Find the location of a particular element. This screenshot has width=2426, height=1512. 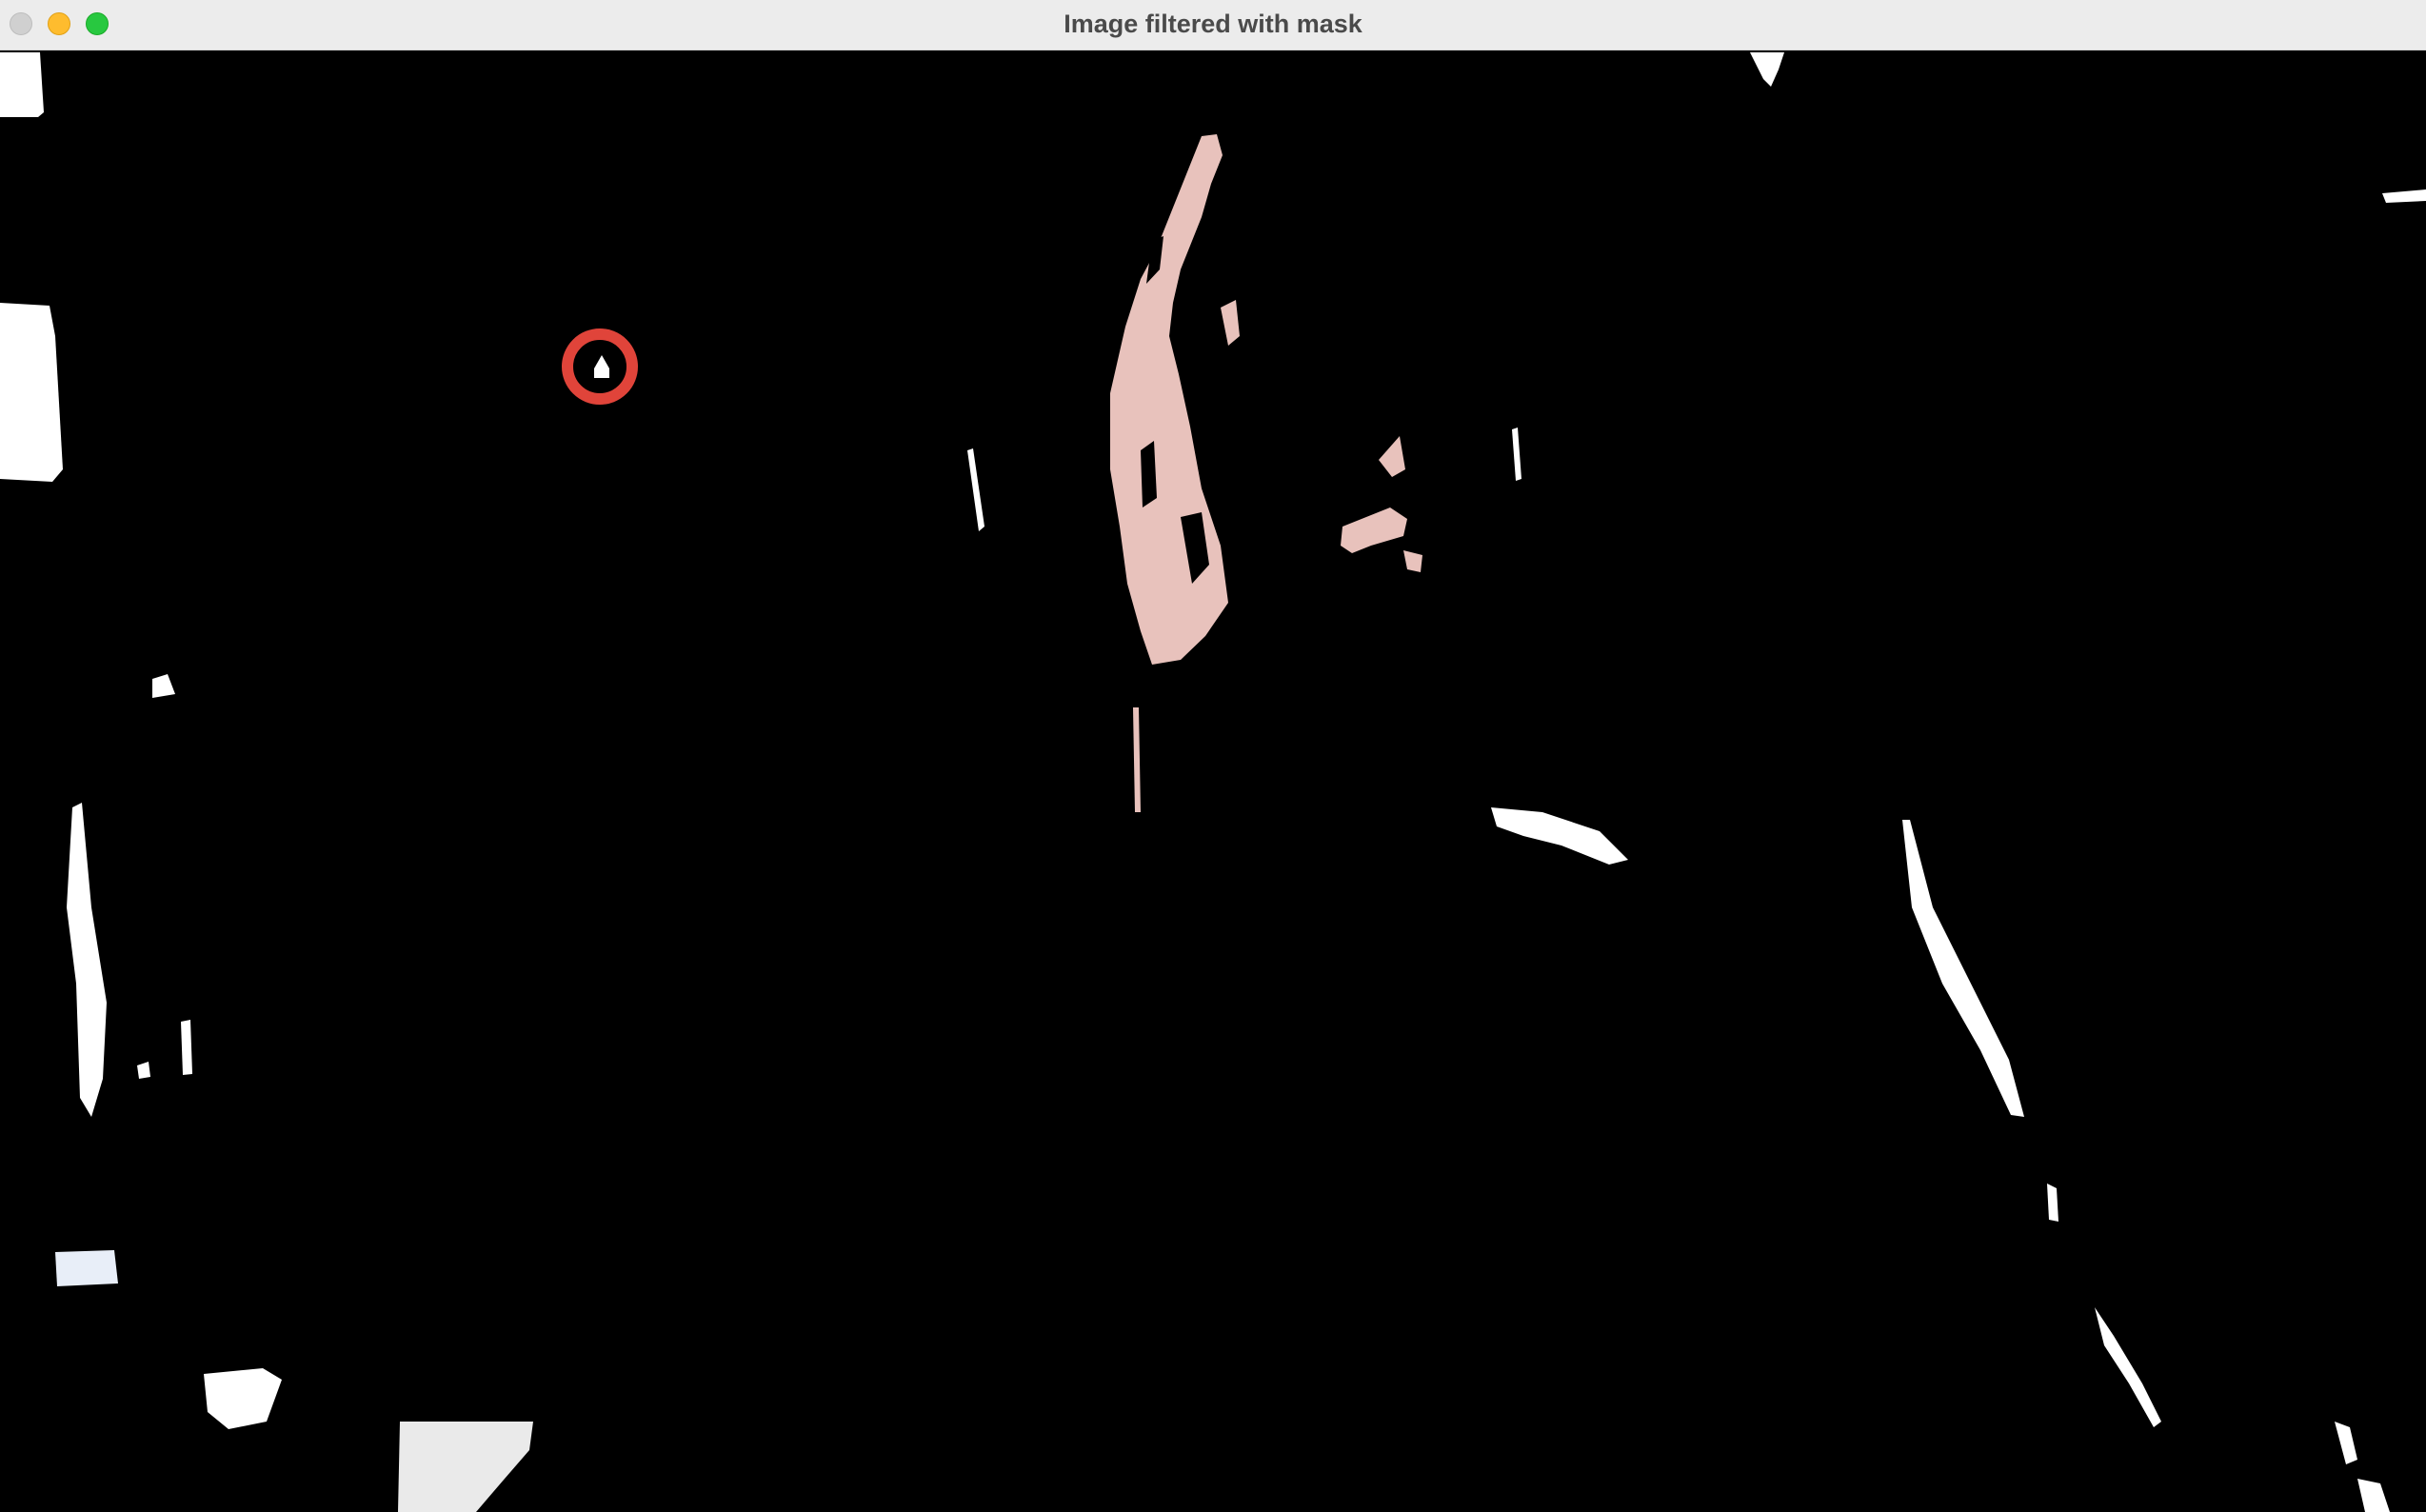

window-title: Image filtered with mask is located at coordinates (1213, 24).